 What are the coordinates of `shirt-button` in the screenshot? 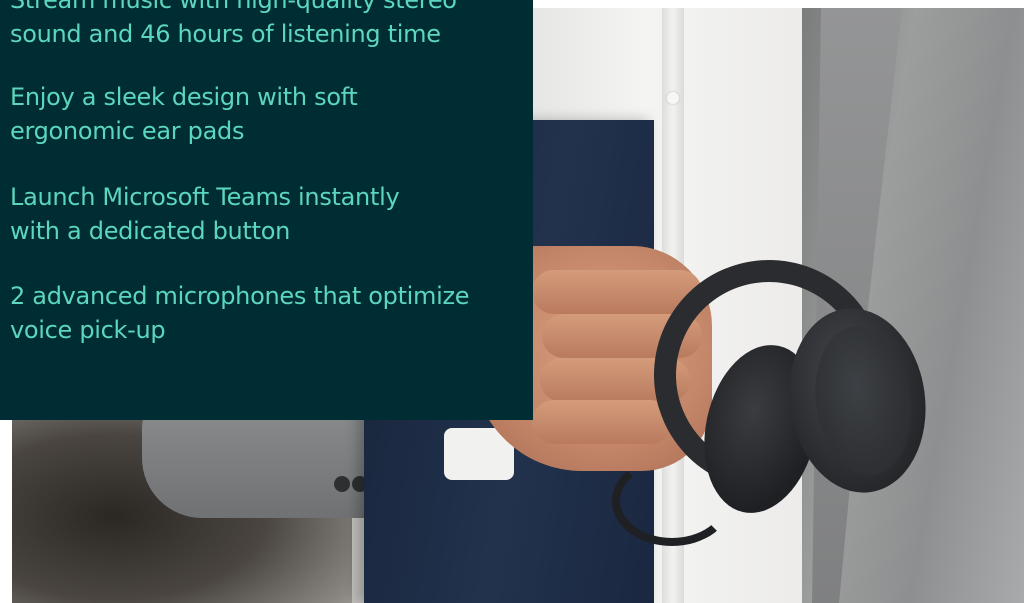 It's located at (673, 98).